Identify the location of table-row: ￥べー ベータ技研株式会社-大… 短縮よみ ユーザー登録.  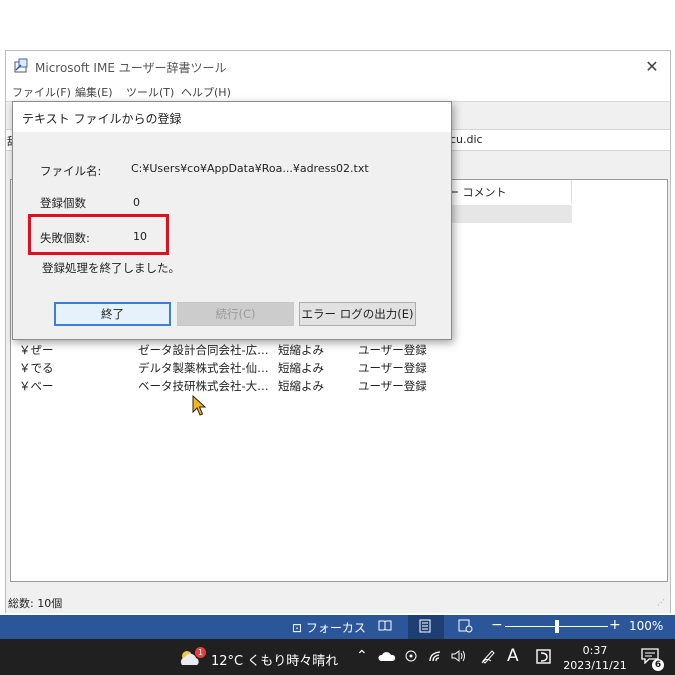
(291, 385).